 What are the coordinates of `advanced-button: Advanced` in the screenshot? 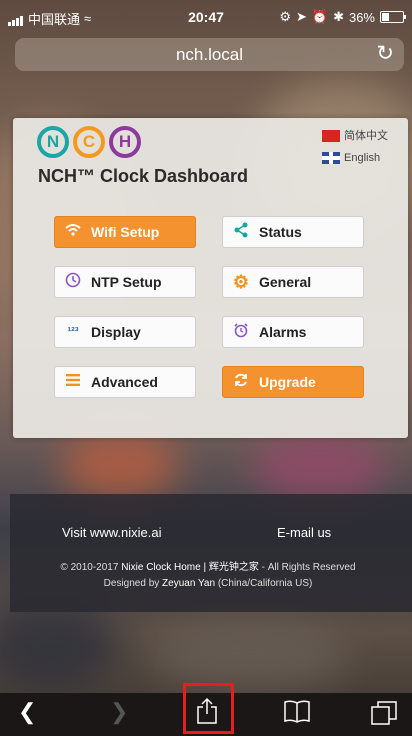 It's located at (125, 382).